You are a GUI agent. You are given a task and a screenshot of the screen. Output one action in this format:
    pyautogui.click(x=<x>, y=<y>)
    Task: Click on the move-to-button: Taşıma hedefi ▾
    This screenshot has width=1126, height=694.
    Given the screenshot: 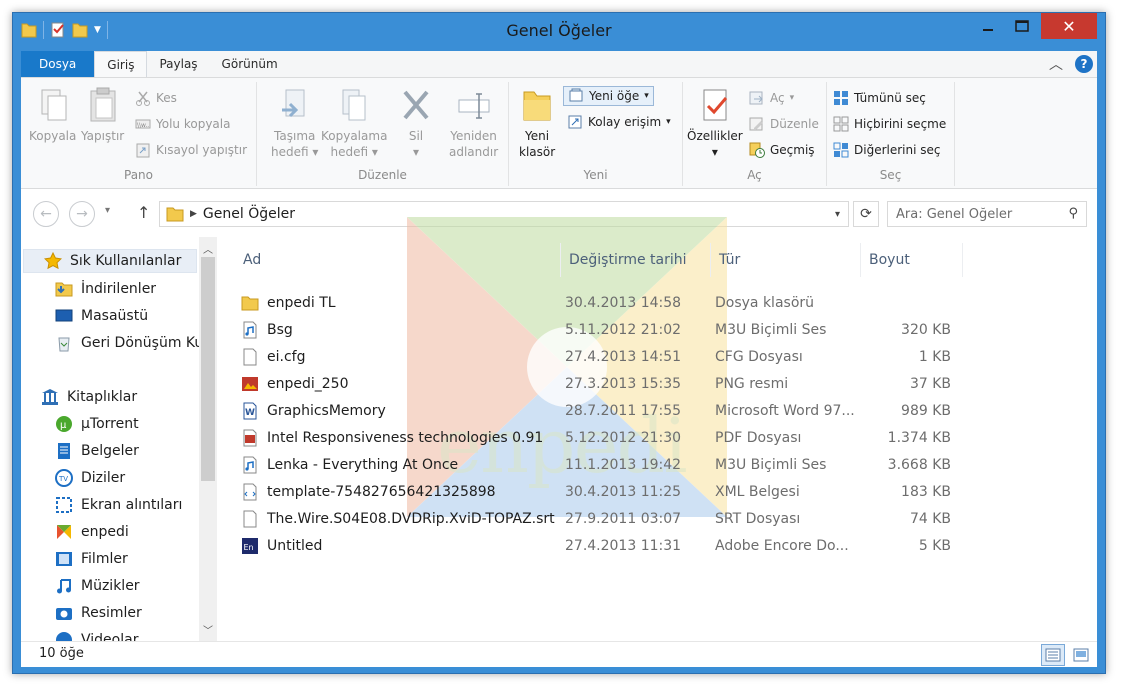 What is the action you would take?
    pyautogui.click(x=294, y=123)
    